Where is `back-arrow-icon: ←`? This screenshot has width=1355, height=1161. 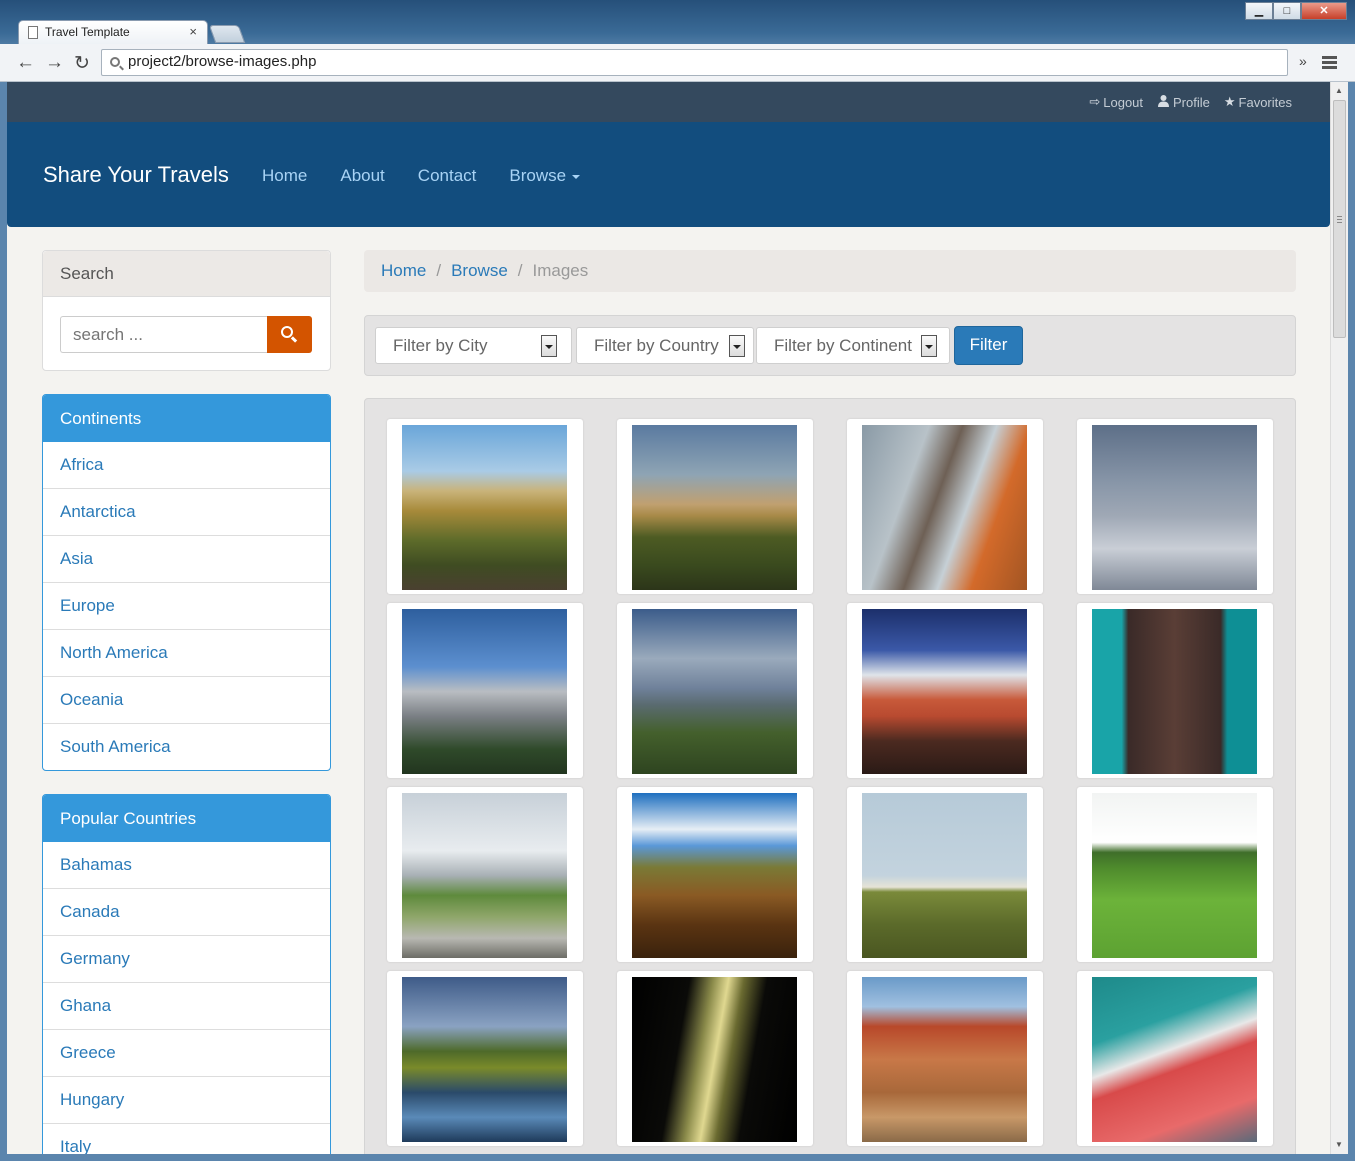 back-arrow-icon: ← is located at coordinates (25, 63).